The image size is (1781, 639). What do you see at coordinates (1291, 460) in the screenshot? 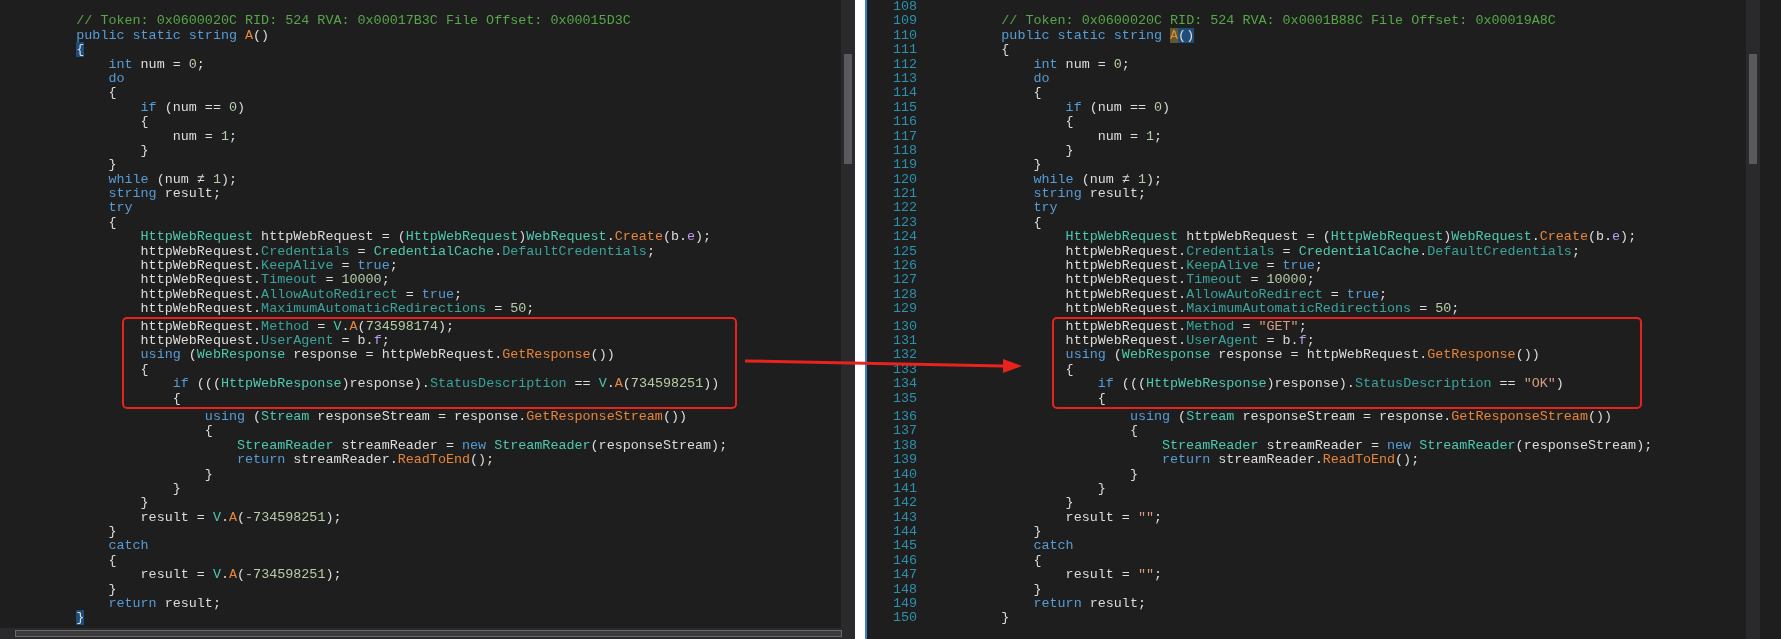
I see `code-line: return streamReader.ReadToEnd();` at bounding box center [1291, 460].